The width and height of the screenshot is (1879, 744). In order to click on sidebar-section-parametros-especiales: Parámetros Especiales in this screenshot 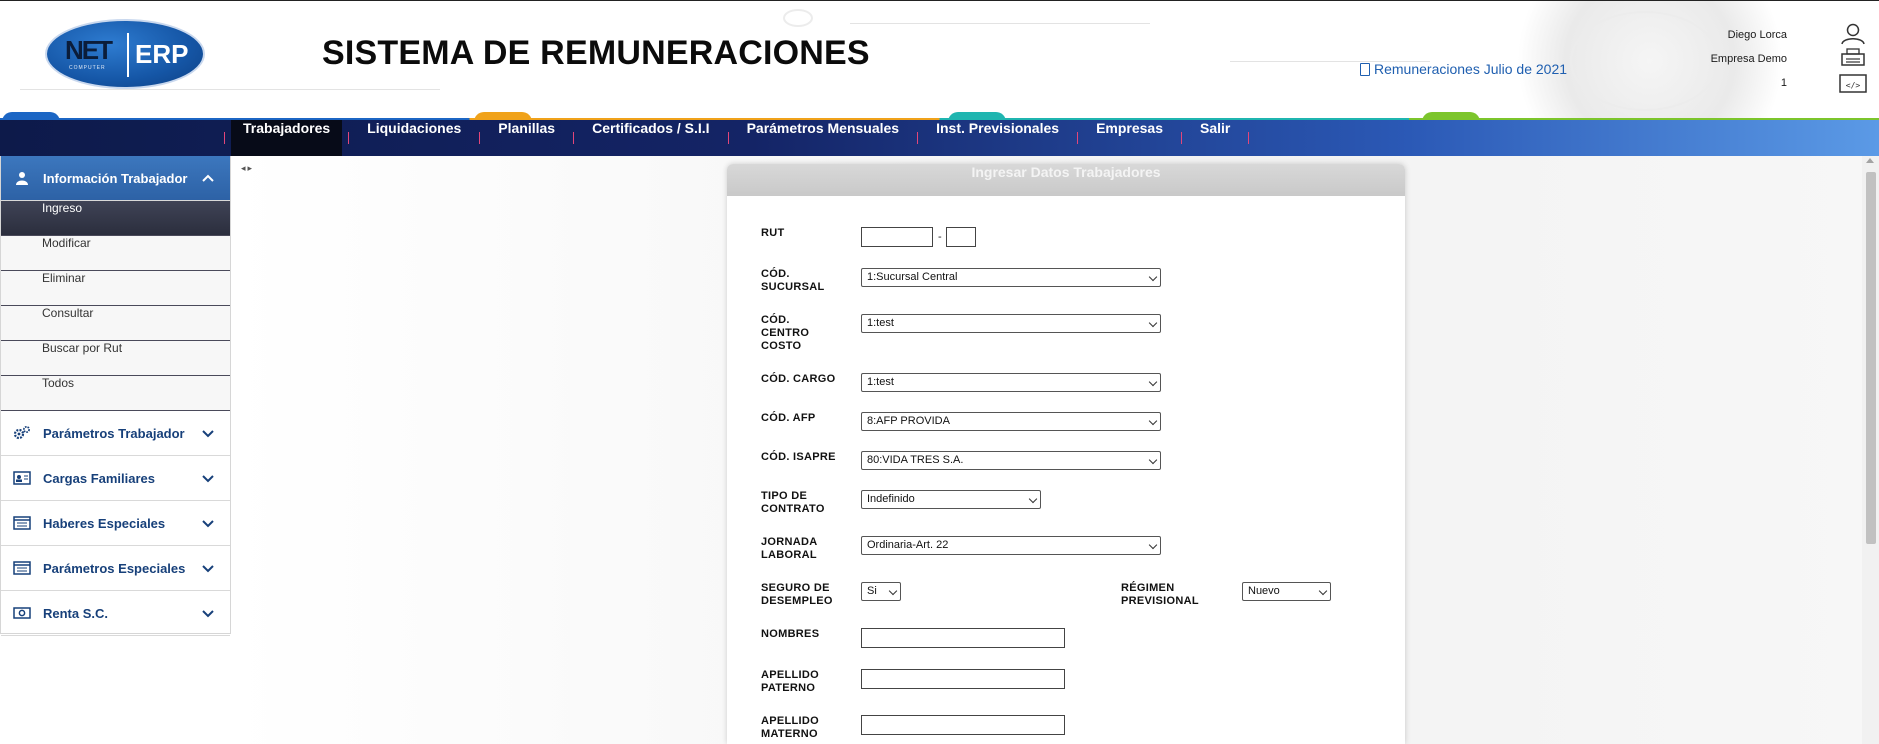, I will do `click(115, 568)`.